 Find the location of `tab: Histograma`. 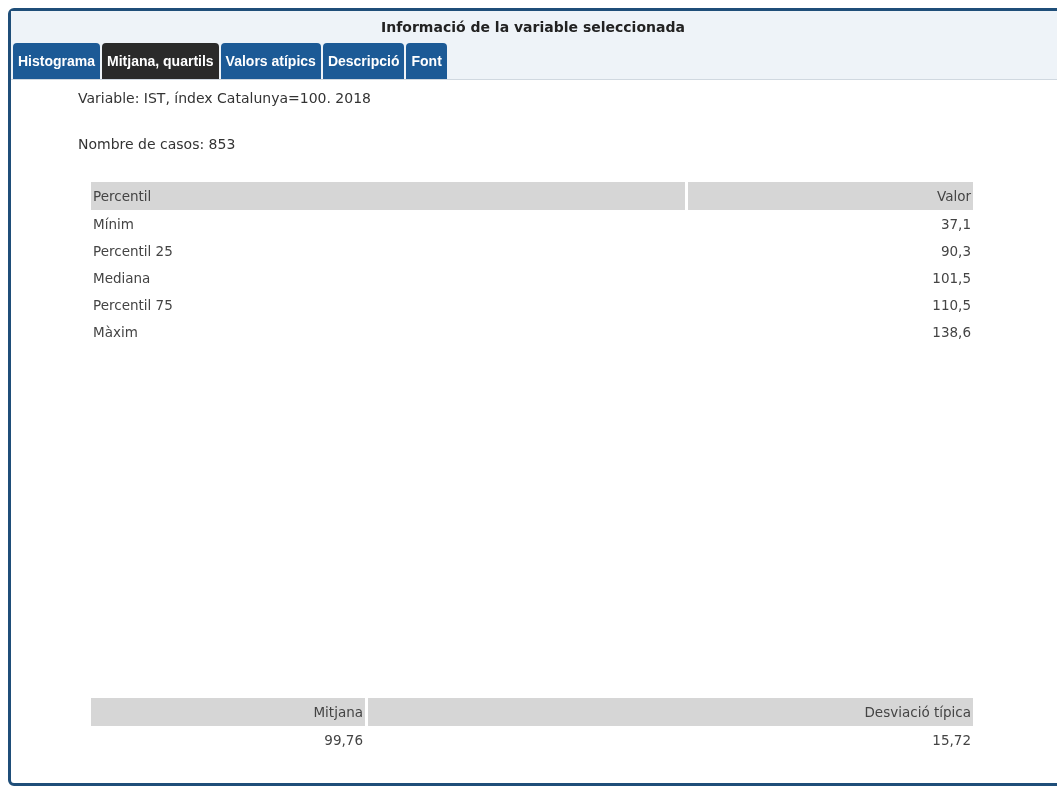

tab: Histograma is located at coordinates (57, 61).